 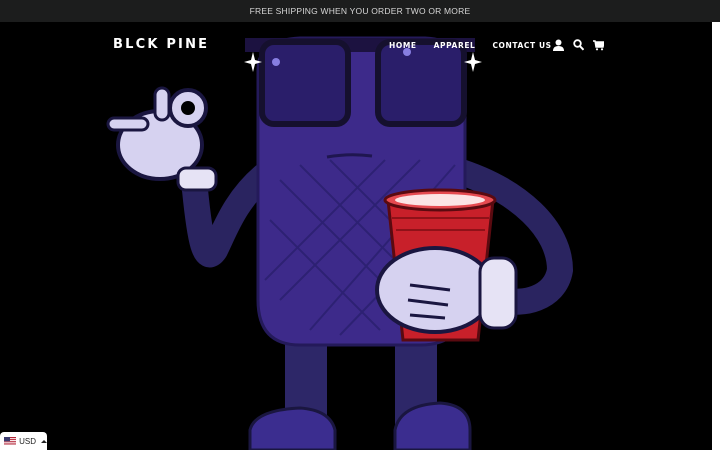 What do you see at coordinates (455, 46) in the screenshot?
I see `nav-apparel: APPAREL` at bounding box center [455, 46].